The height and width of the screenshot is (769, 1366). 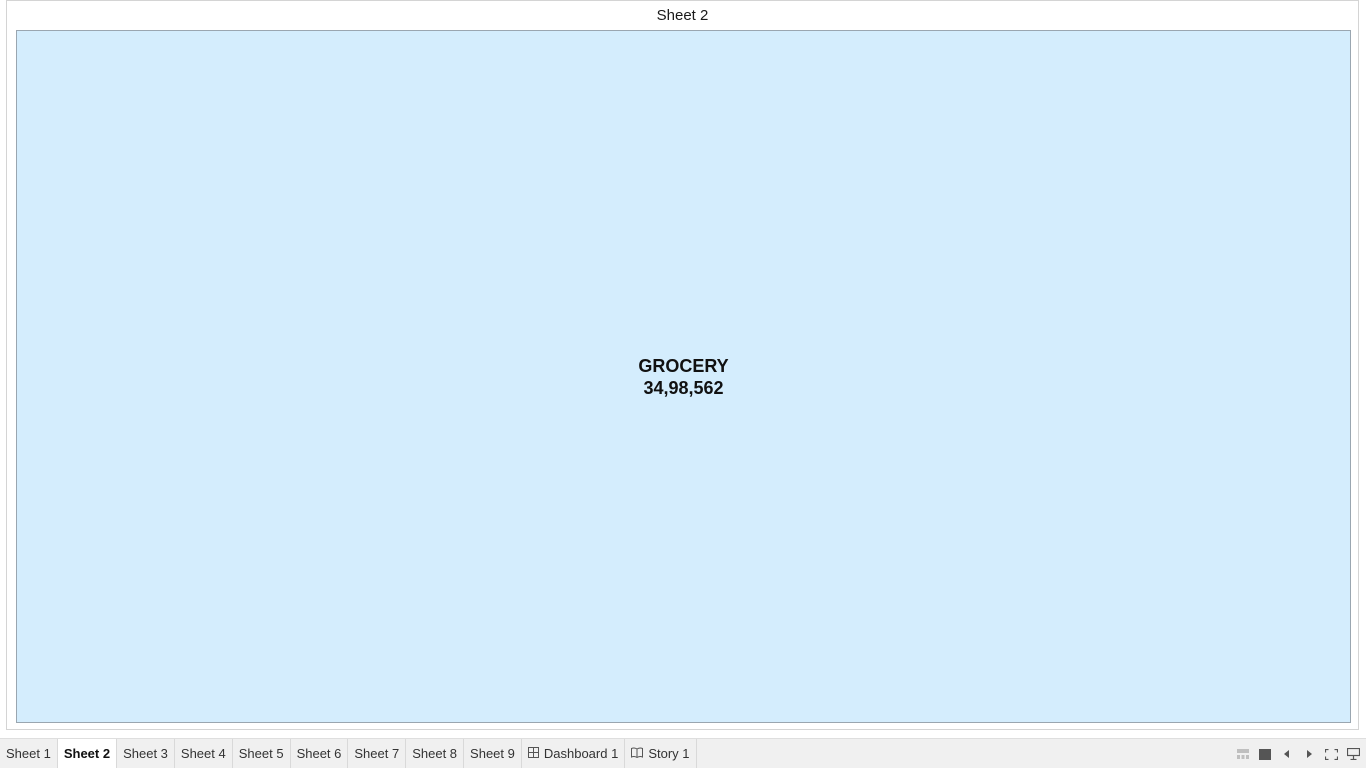 I want to click on tab-sheet-8: Sheet 8, so click(x=435, y=753).